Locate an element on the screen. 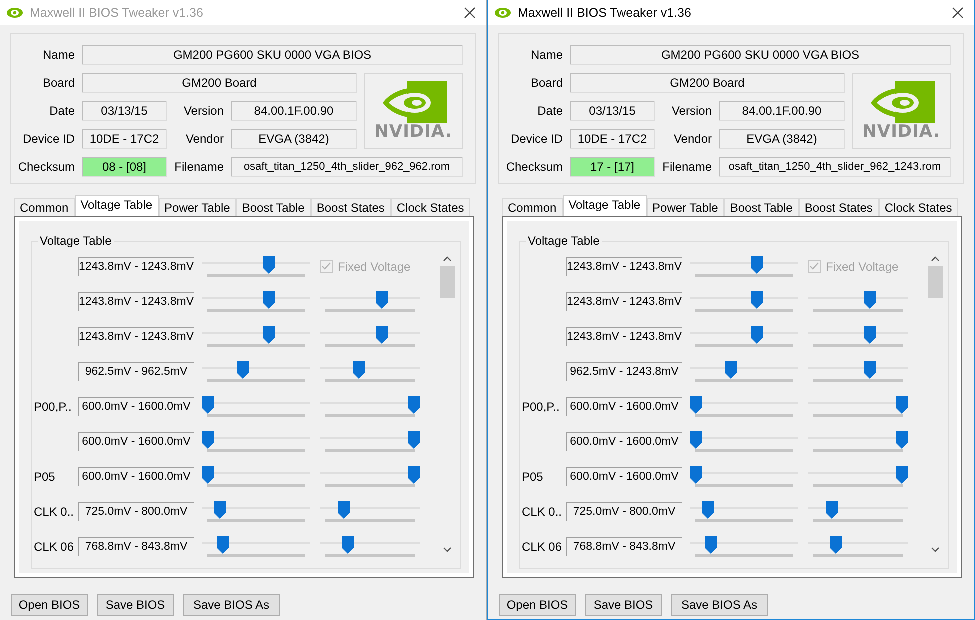 This screenshot has width=975, height=620. field-label: Date is located at coordinates (549, 111).